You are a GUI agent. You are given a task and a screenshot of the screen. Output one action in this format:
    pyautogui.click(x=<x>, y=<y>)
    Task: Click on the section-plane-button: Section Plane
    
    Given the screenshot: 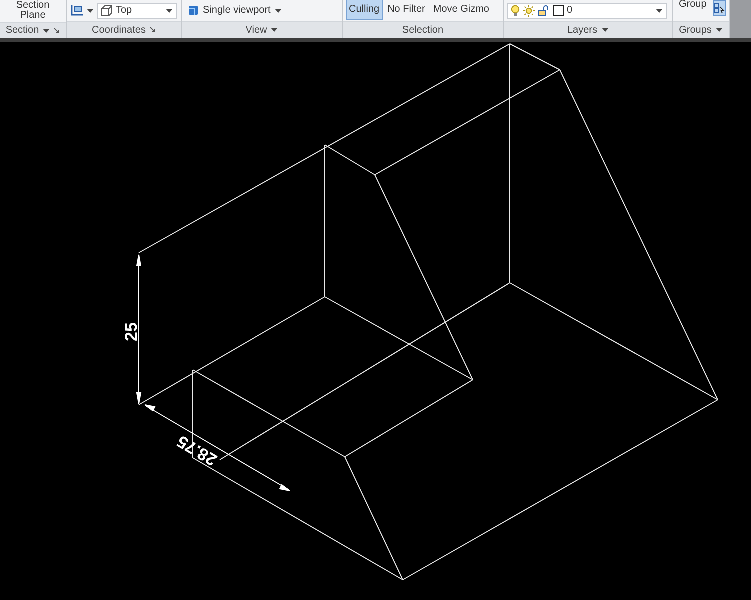 What is the action you would take?
    pyautogui.click(x=33, y=11)
    